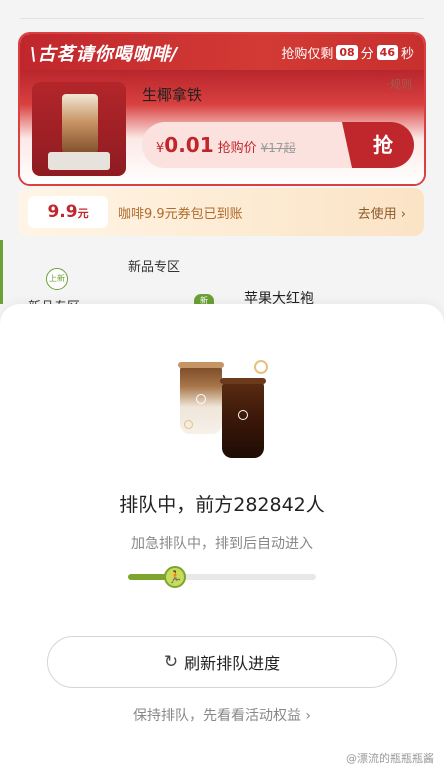  I want to click on use-coupon-link: 去使用 ›, so click(382, 212).